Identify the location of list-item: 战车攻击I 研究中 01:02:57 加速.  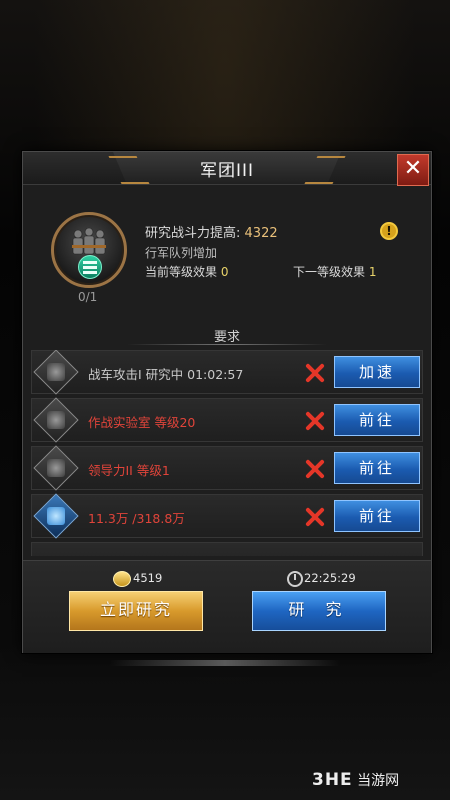
(227, 372).